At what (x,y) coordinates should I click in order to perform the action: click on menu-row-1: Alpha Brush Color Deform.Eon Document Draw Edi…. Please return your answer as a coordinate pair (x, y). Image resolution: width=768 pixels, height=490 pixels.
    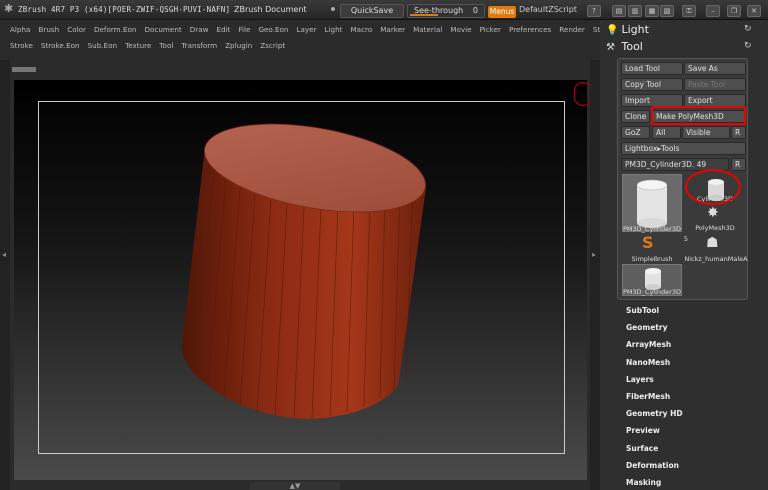
    Looking at the image, I should click on (317, 32).